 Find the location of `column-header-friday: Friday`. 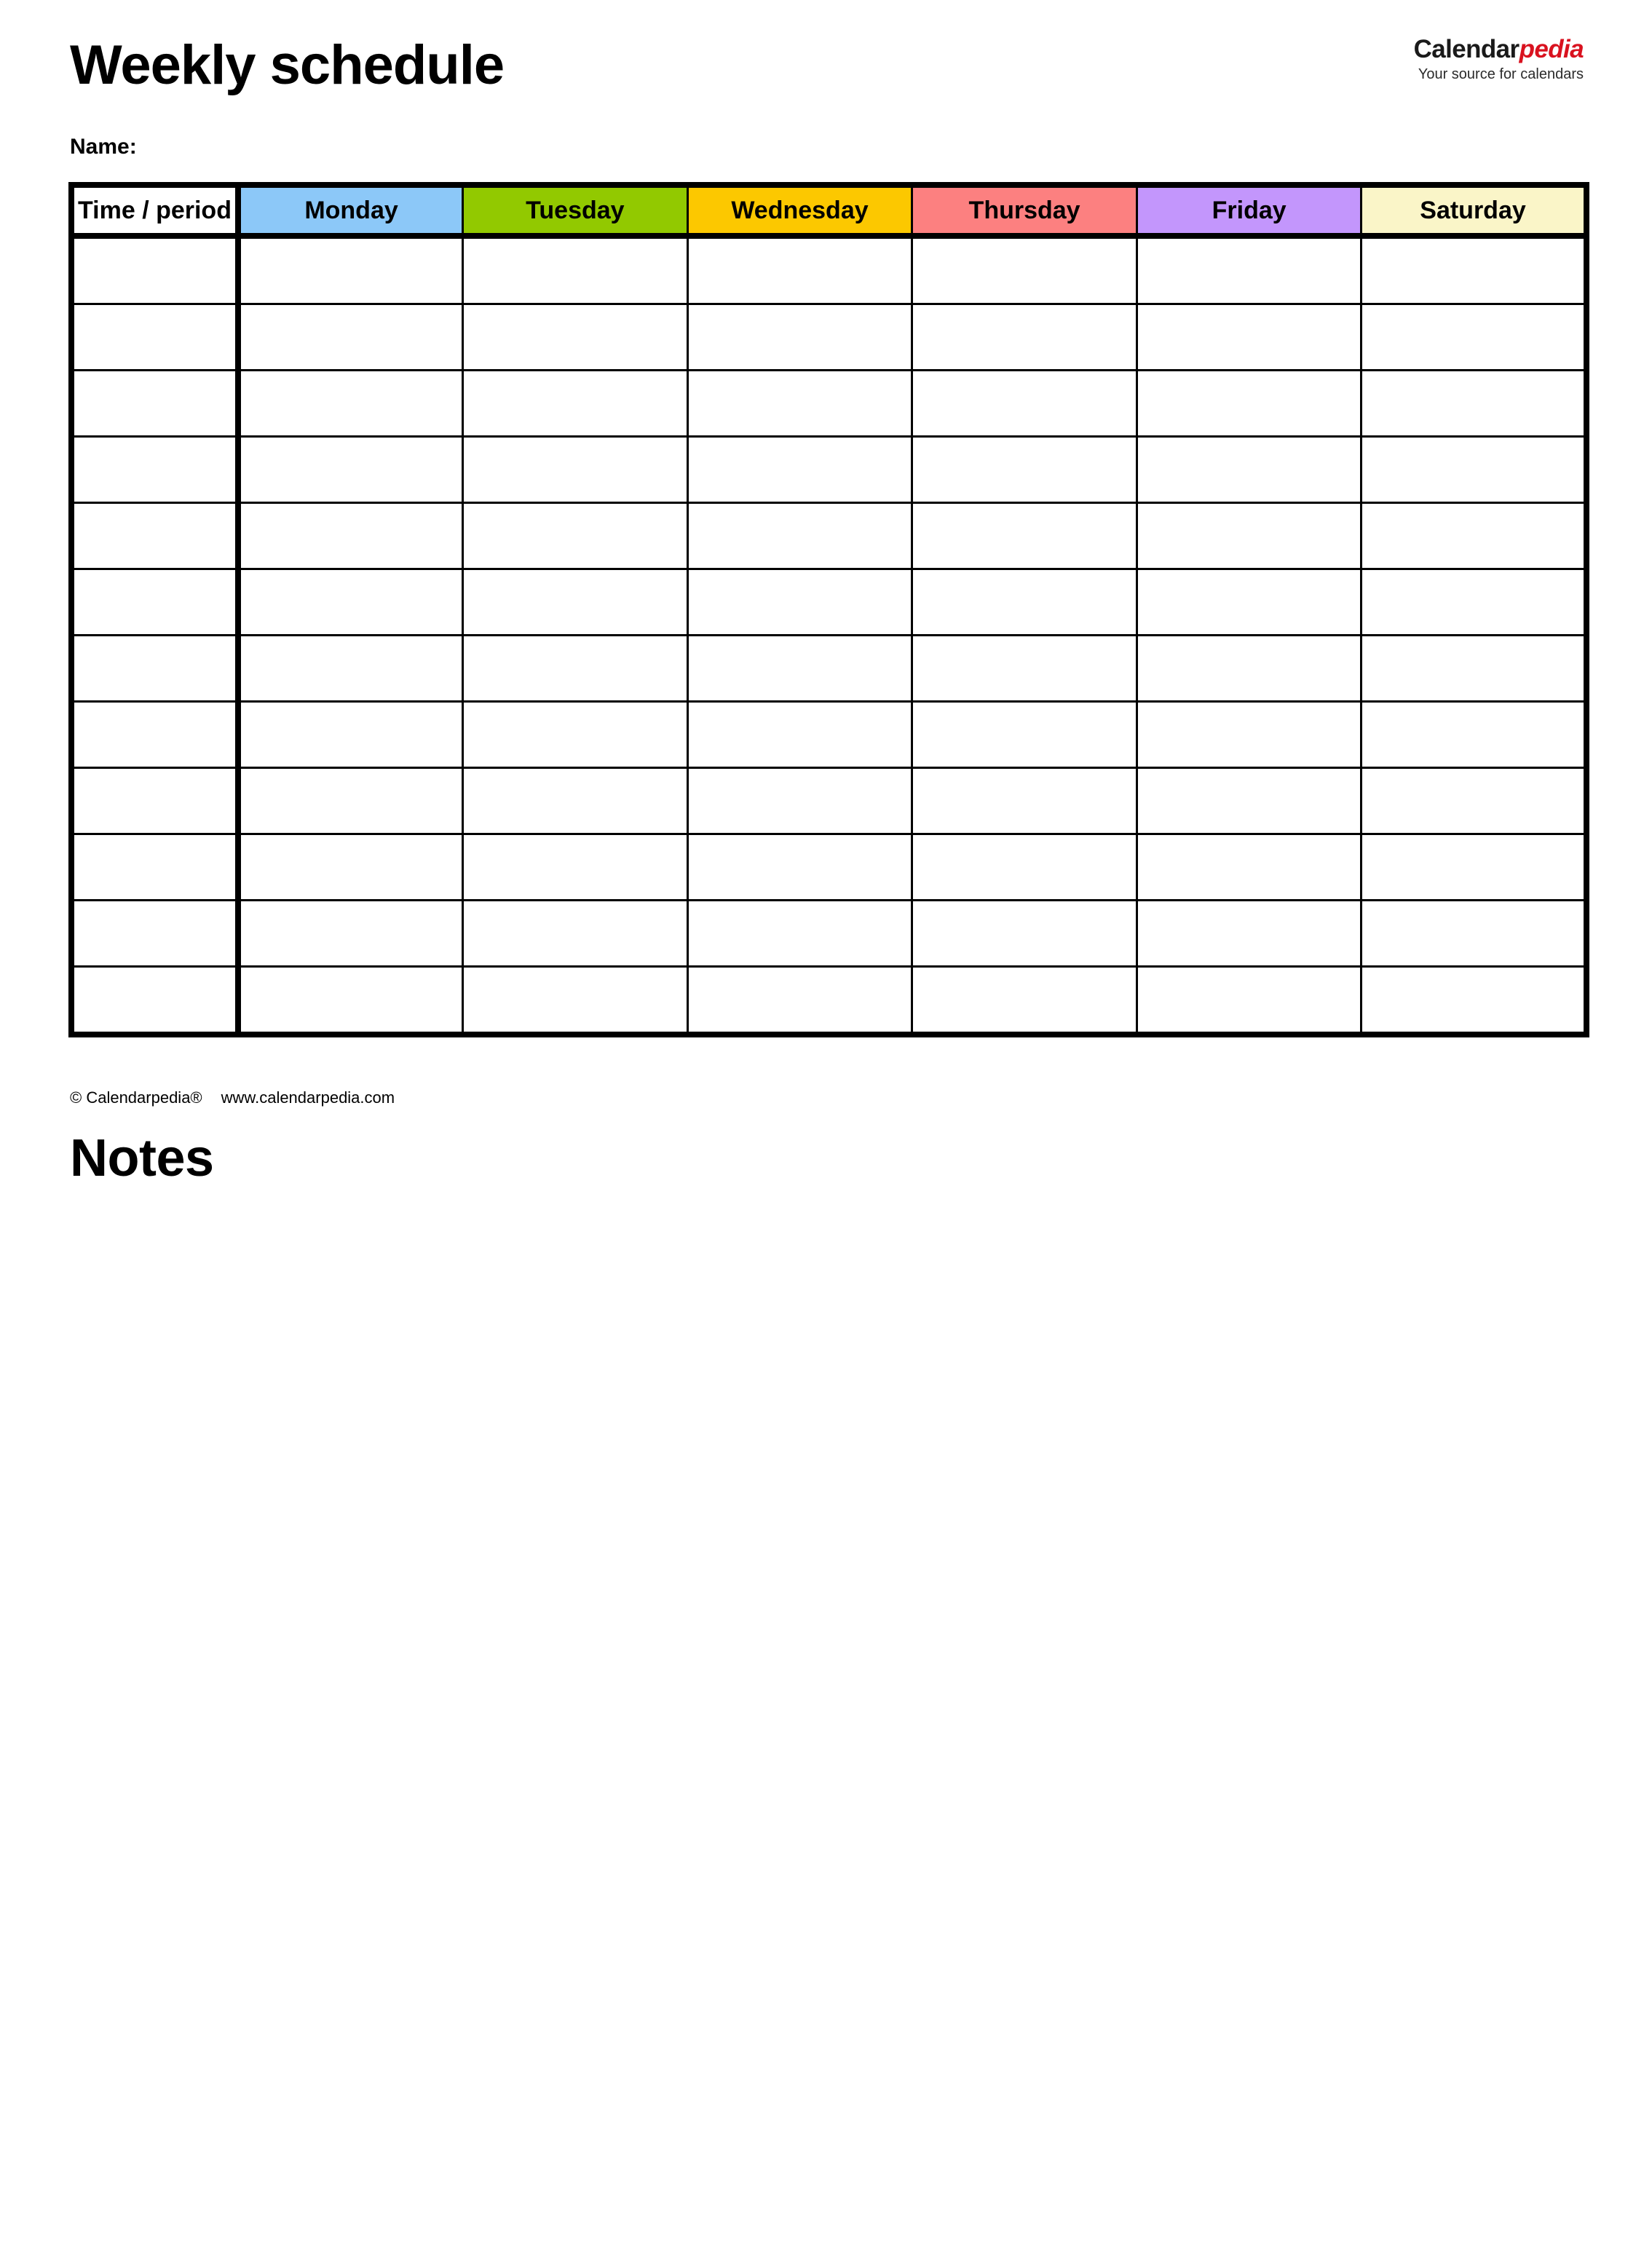

column-header-friday: Friday is located at coordinates (1249, 212).